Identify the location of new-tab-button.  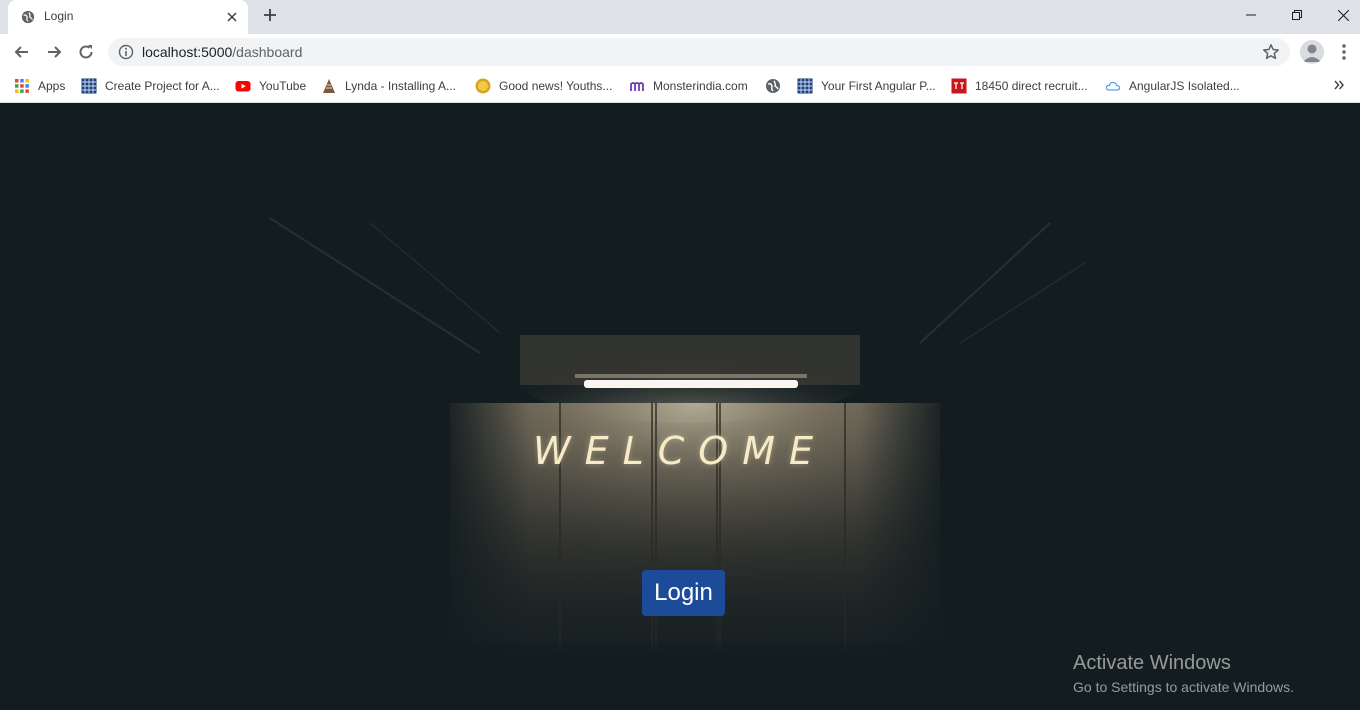
(270, 17).